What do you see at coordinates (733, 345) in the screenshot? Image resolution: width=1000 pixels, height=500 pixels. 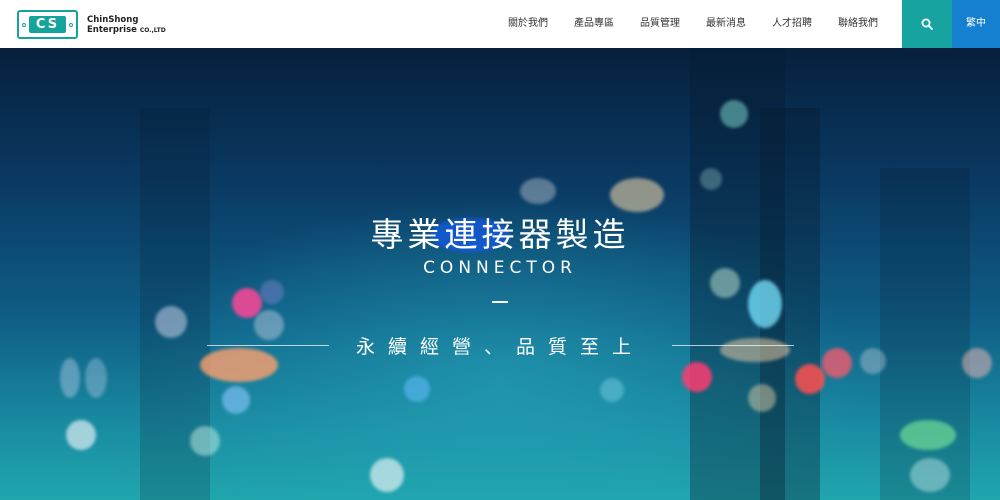 I see `slogan-line-right` at bounding box center [733, 345].